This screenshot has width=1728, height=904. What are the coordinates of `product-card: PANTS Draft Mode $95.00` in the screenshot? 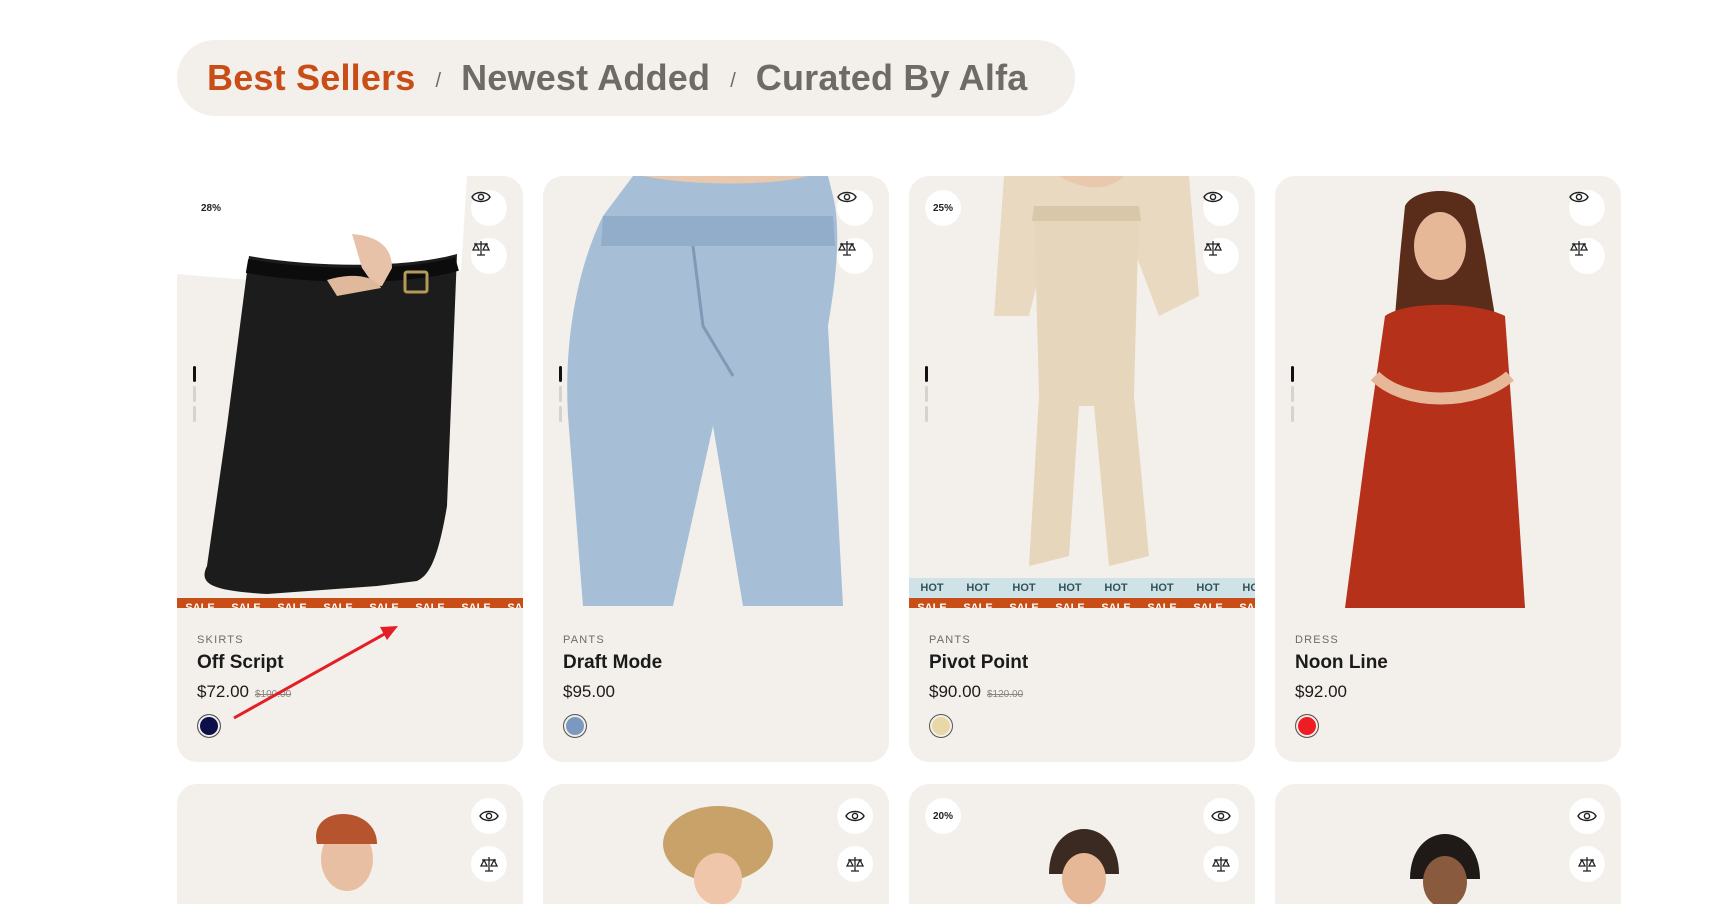 It's located at (716, 469).